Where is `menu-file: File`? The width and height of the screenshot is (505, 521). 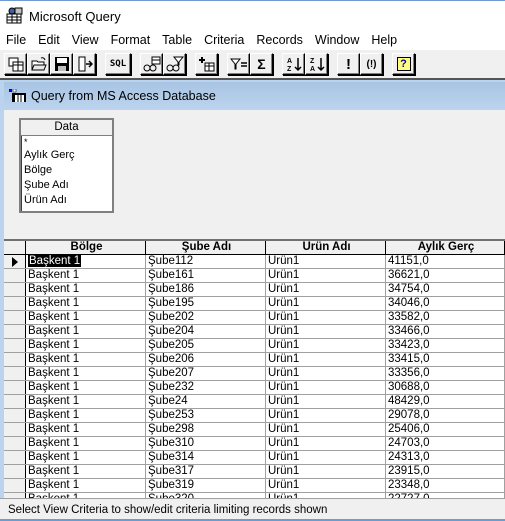
menu-file: File is located at coordinates (16, 40).